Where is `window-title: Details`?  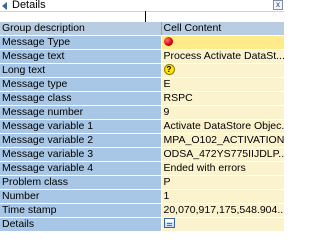
window-title: Details is located at coordinates (29, 5).